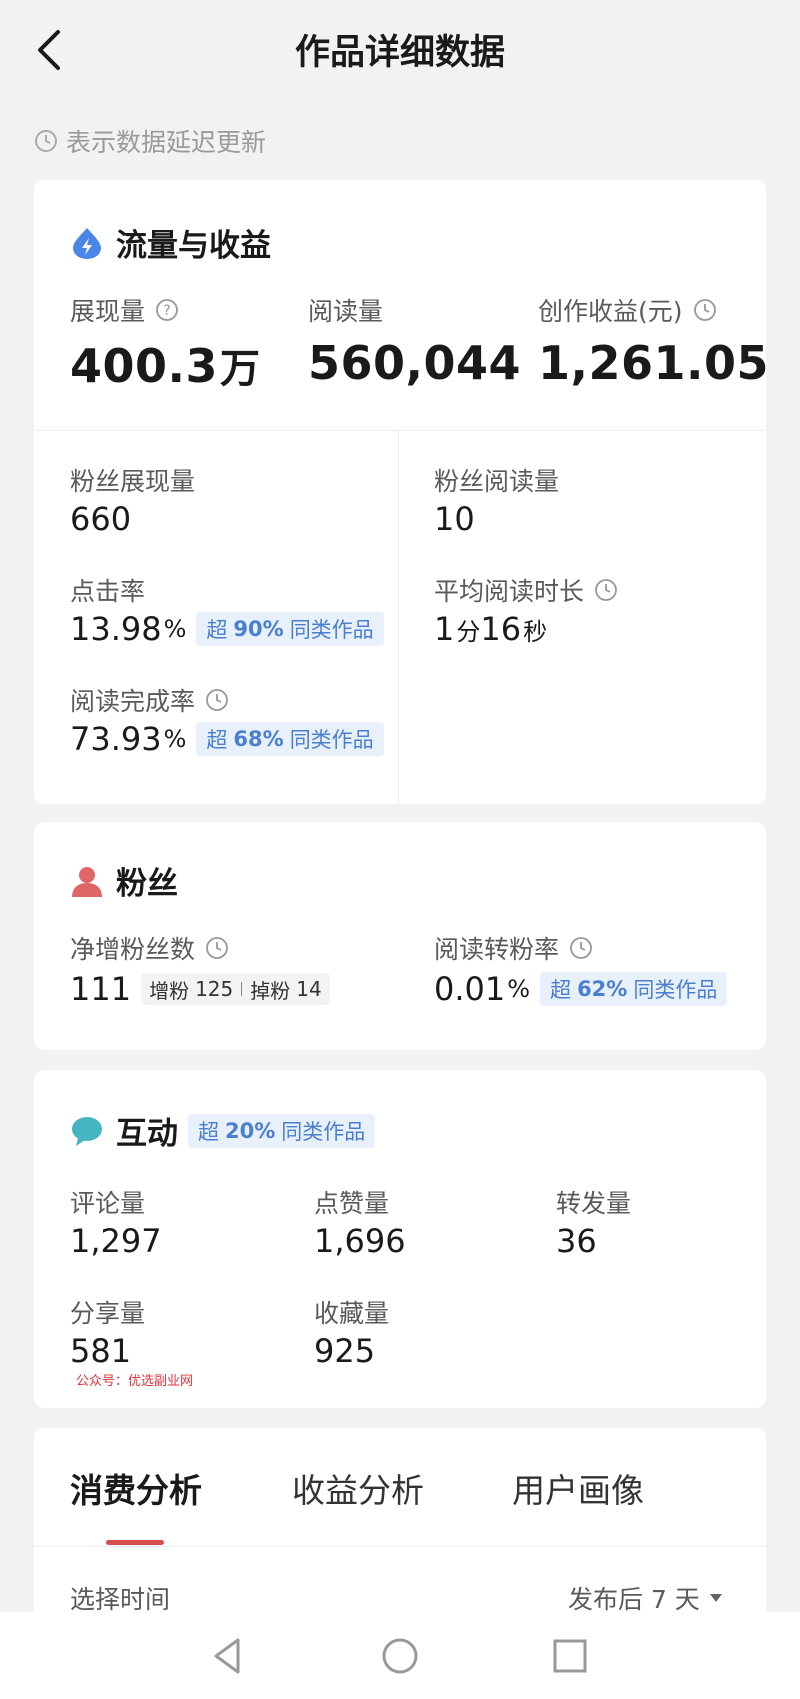 The image size is (800, 1699). I want to click on delay-note-text: 表示数据延迟更新, so click(166, 142).